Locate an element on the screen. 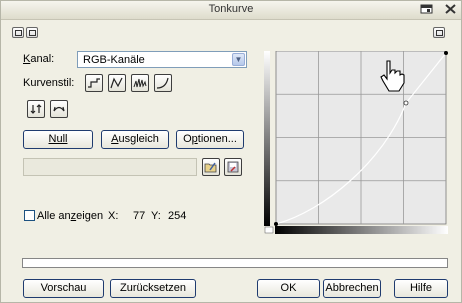 This screenshot has height=303, width=462. window-title: Tonkurve is located at coordinates (231, 9).